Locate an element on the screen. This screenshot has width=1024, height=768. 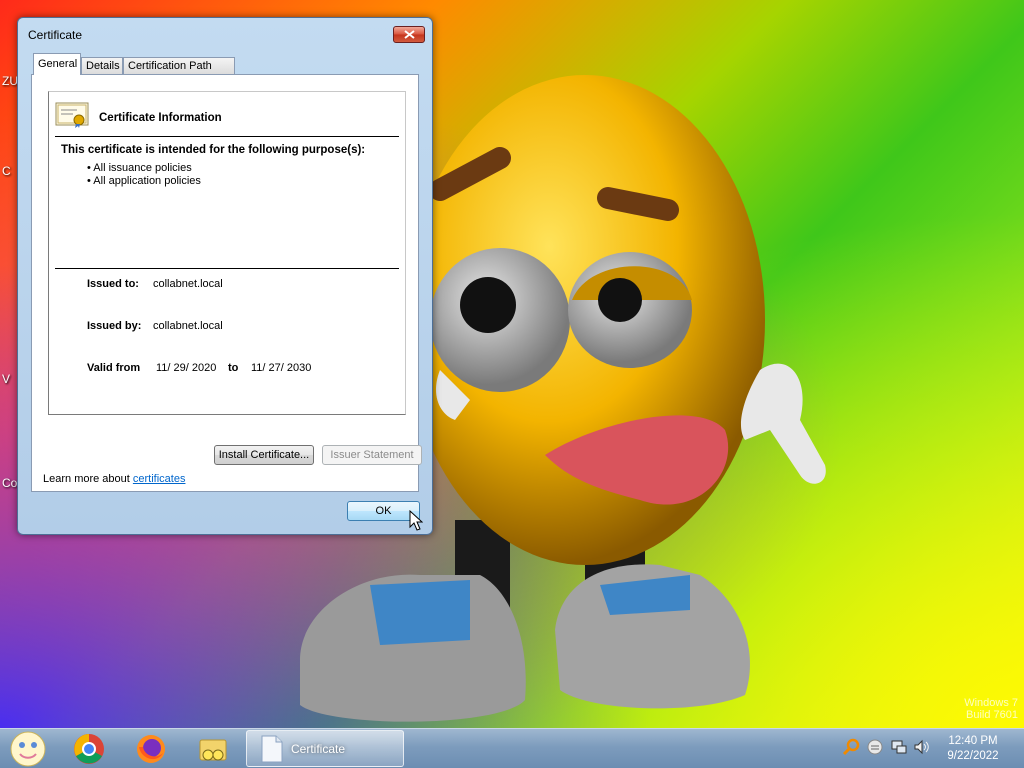
clock-date: 9/22/2022 is located at coordinates (973, 756).